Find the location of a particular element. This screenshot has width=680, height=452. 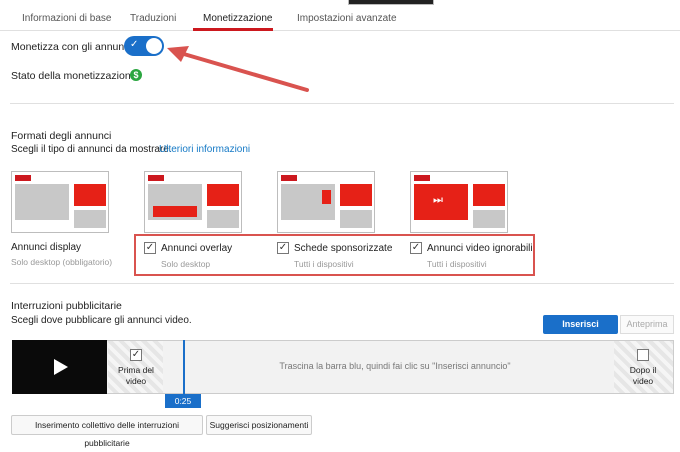

skippable-ads-checkbox: ✓ is located at coordinates (416, 248).